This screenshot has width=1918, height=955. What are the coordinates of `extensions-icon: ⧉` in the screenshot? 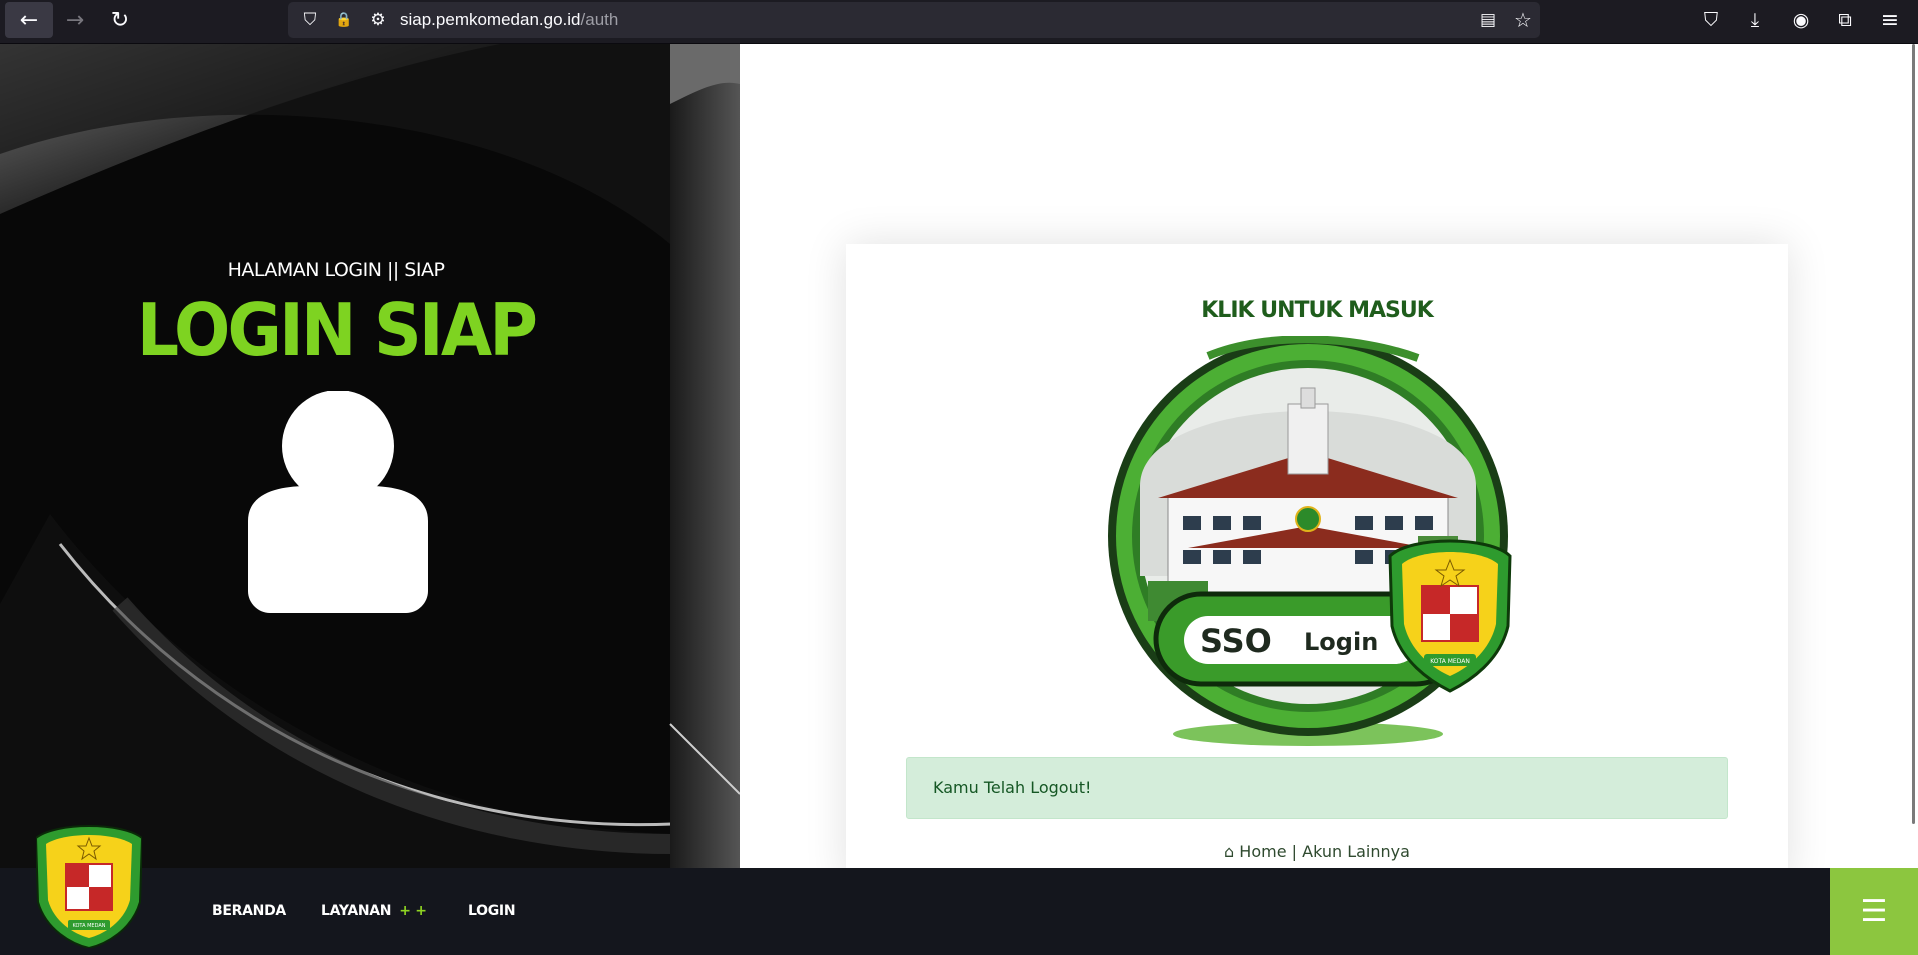 It's located at (1845, 20).